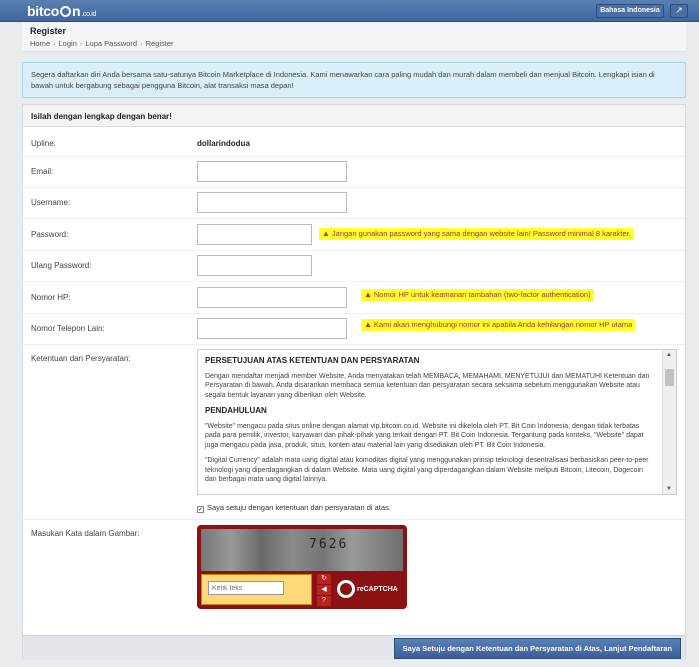  I want to click on terms-heading: PENDAHULUAN, so click(236, 410).